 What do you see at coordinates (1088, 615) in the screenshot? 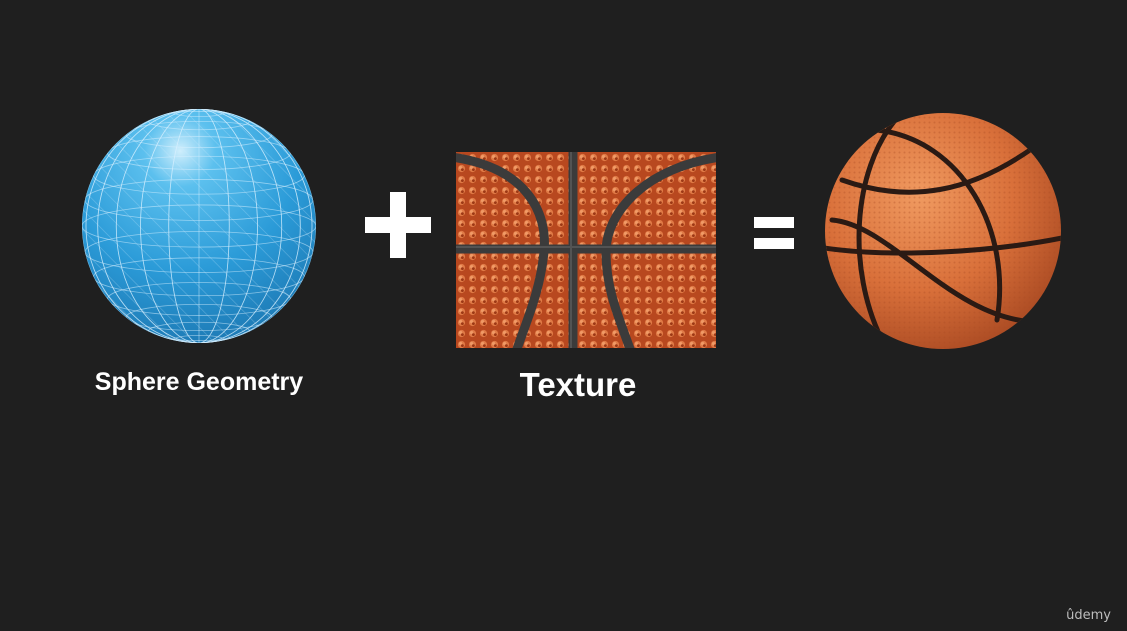
I see `udemy-watermark: ûdemy` at bounding box center [1088, 615].